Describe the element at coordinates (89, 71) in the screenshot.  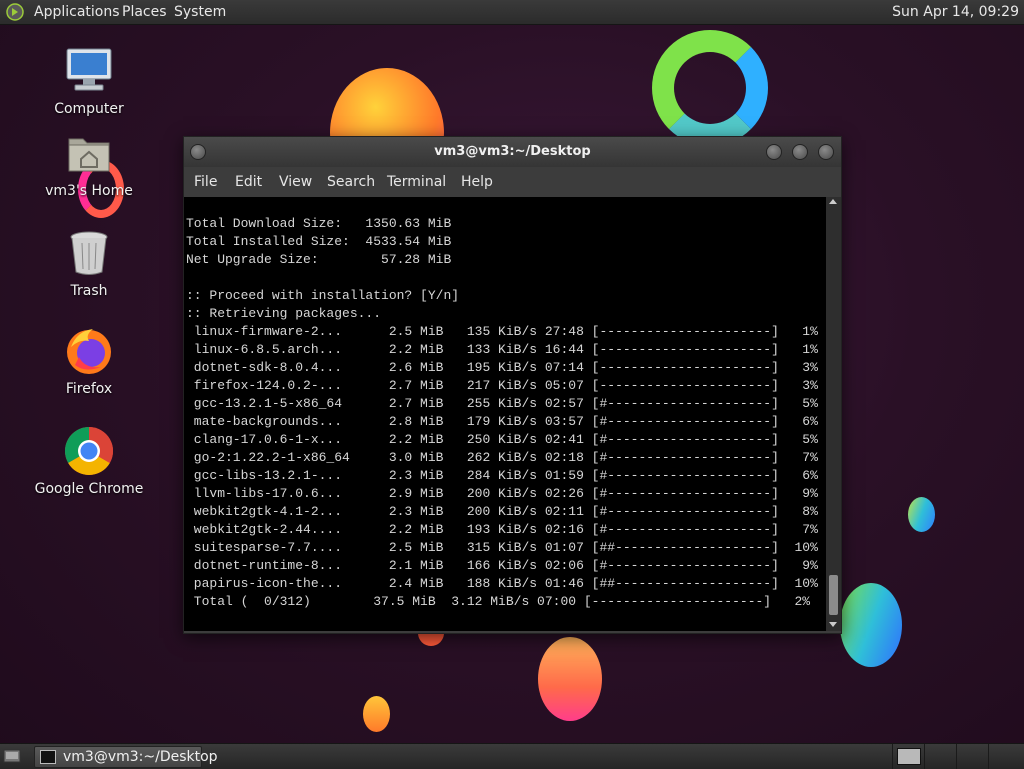
I see `computer-icon` at that location.